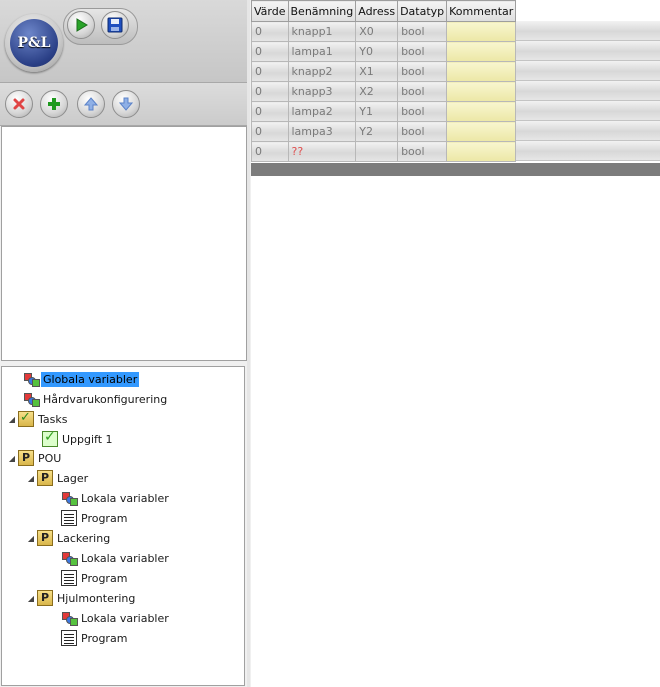  What do you see at coordinates (322, 31) in the screenshot?
I see `name-cell: knapp1` at bounding box center [322, 31].